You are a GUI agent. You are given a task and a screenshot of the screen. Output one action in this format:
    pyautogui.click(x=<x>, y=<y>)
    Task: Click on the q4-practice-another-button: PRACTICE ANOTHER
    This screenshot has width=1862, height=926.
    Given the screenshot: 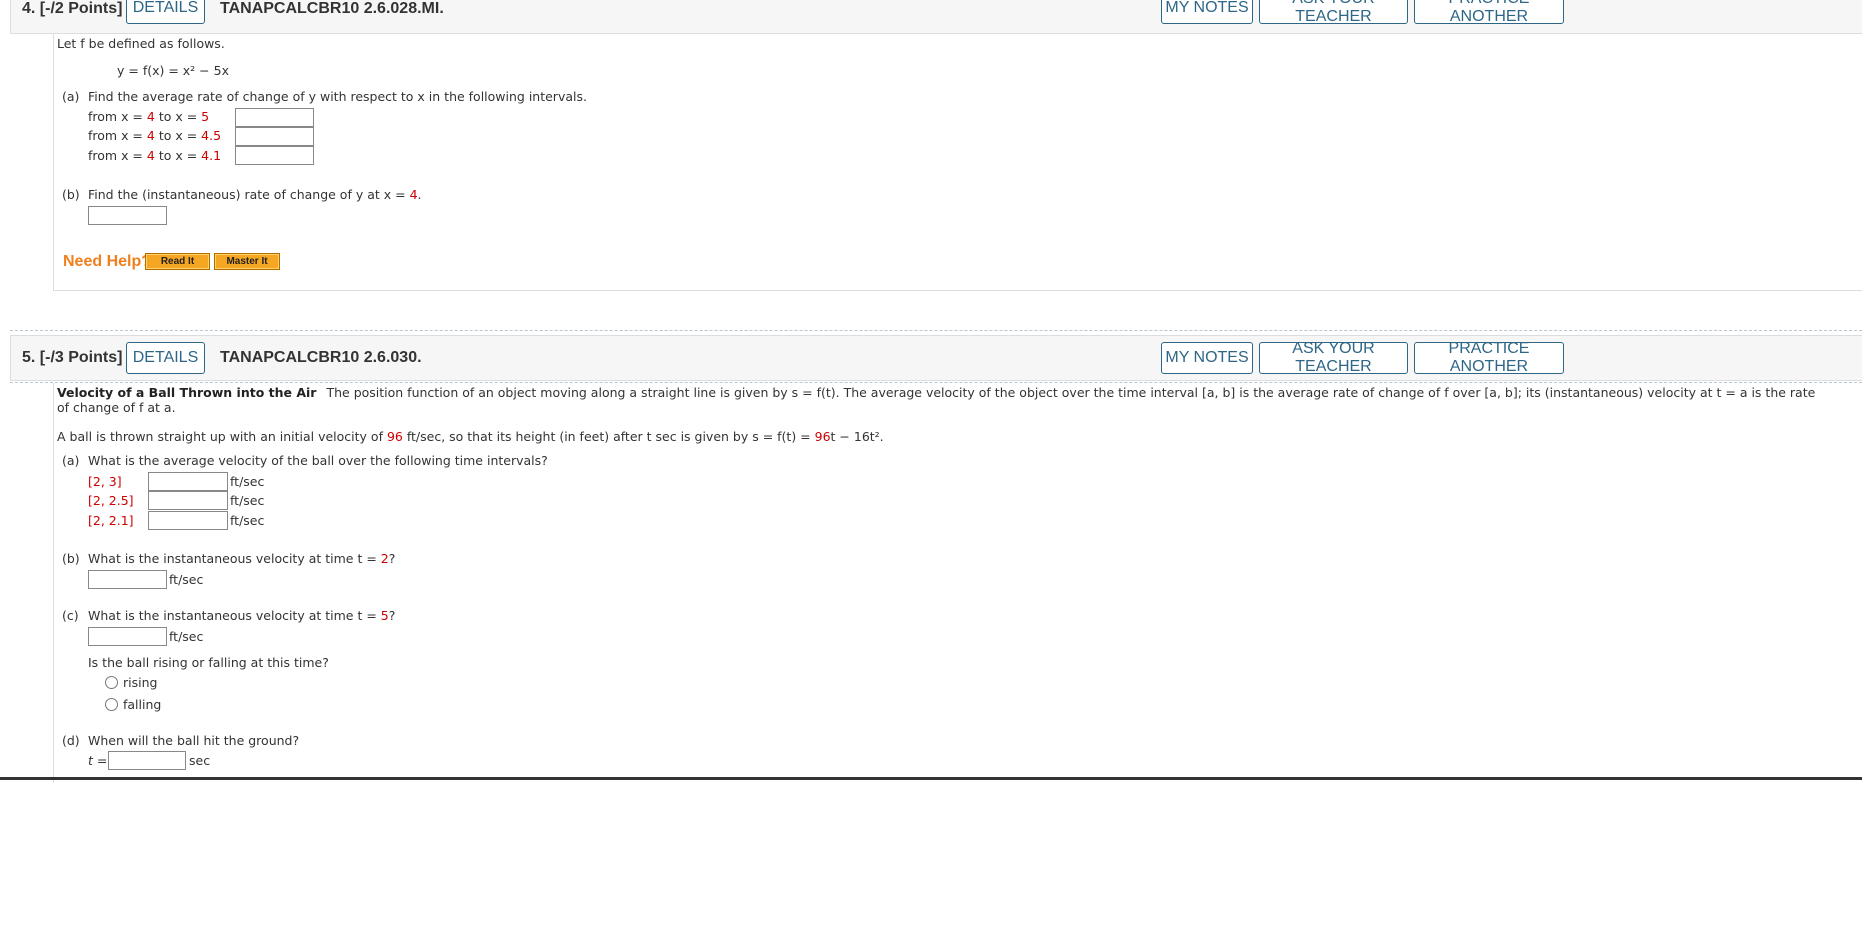 What is the action you would take?
    pyautogui.click(x=1489, y=12)
    